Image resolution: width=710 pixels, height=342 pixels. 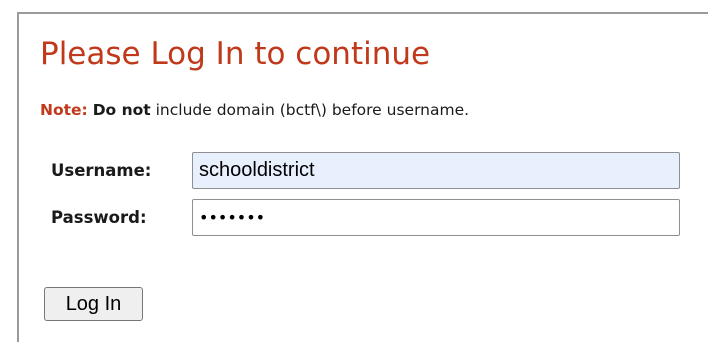 What do you see at coordinates (310, 110) in the screenshot?
I see `note-text: include domain (bctf\) before username.` at bounding box center [310, 110].